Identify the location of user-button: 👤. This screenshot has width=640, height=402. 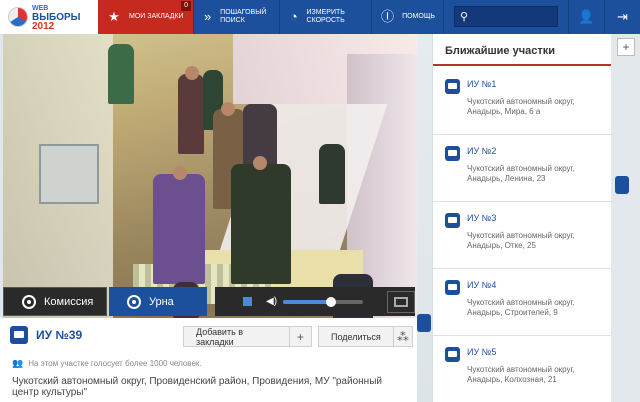
(586, 17).